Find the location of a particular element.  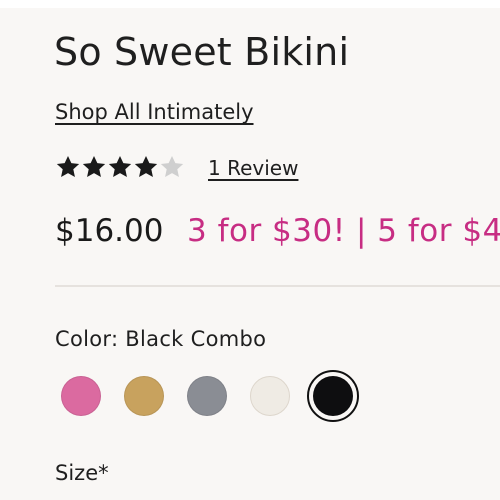

color-swatch-tan is located at coordinates (144, 396).